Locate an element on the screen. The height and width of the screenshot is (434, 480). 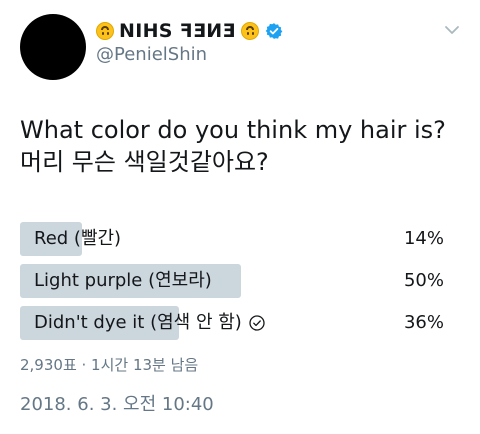
poll-meta: 2,930표 · 1시간 13분 남음 is located at coordinates (109, 365).